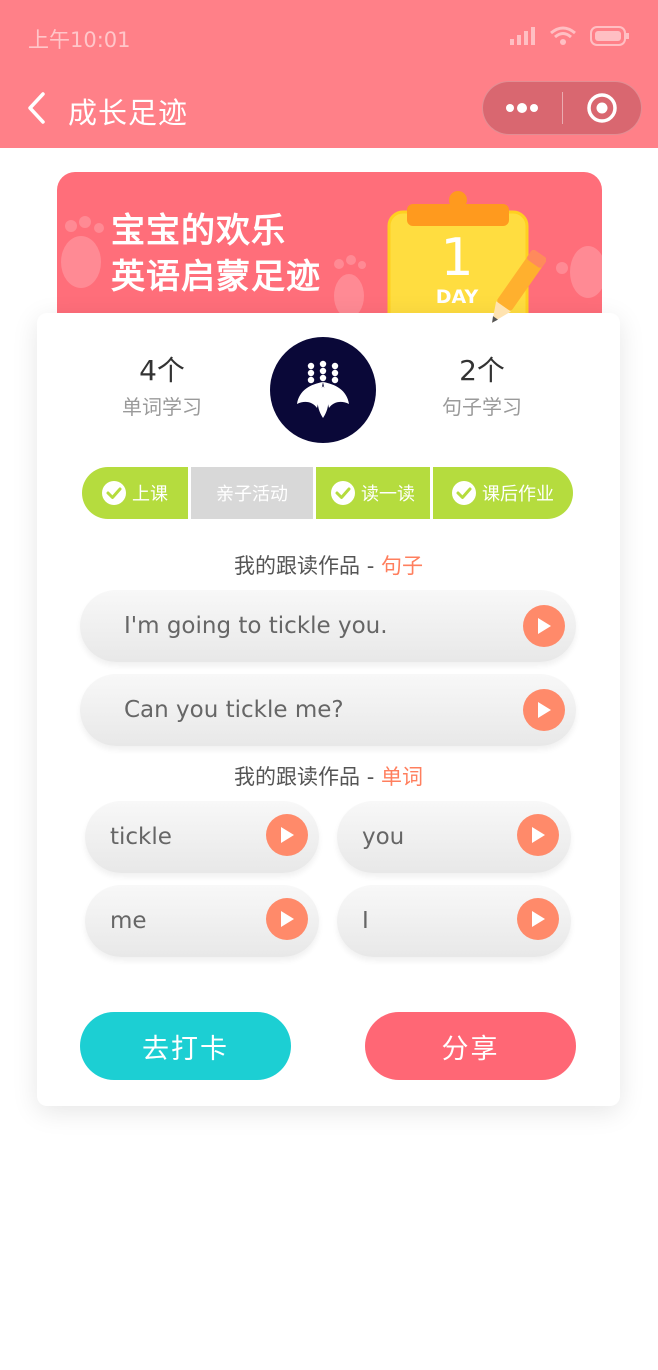 This screenshot has height=1370, width=658. What do you see at coordinates (401, 566) in the screenshot?
I see `section-highlight: 句子` at bounding box center [401, 566].